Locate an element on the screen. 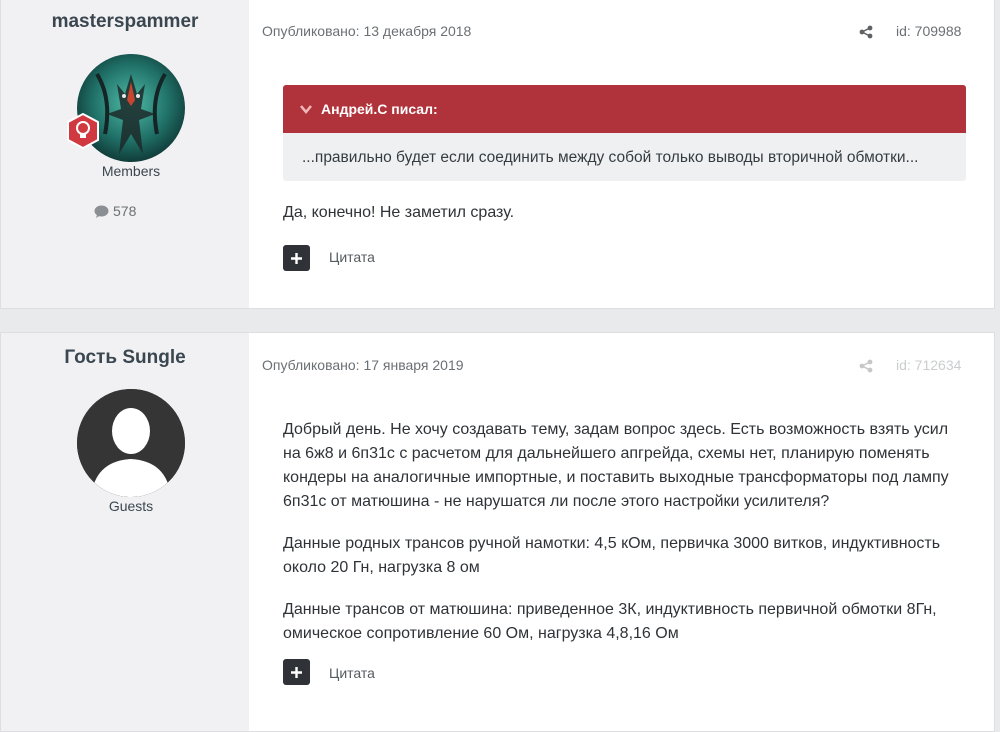 The height and width of the screenshot is (732, 1000). user-silhouette-icon is located at coordinates (131, 443).